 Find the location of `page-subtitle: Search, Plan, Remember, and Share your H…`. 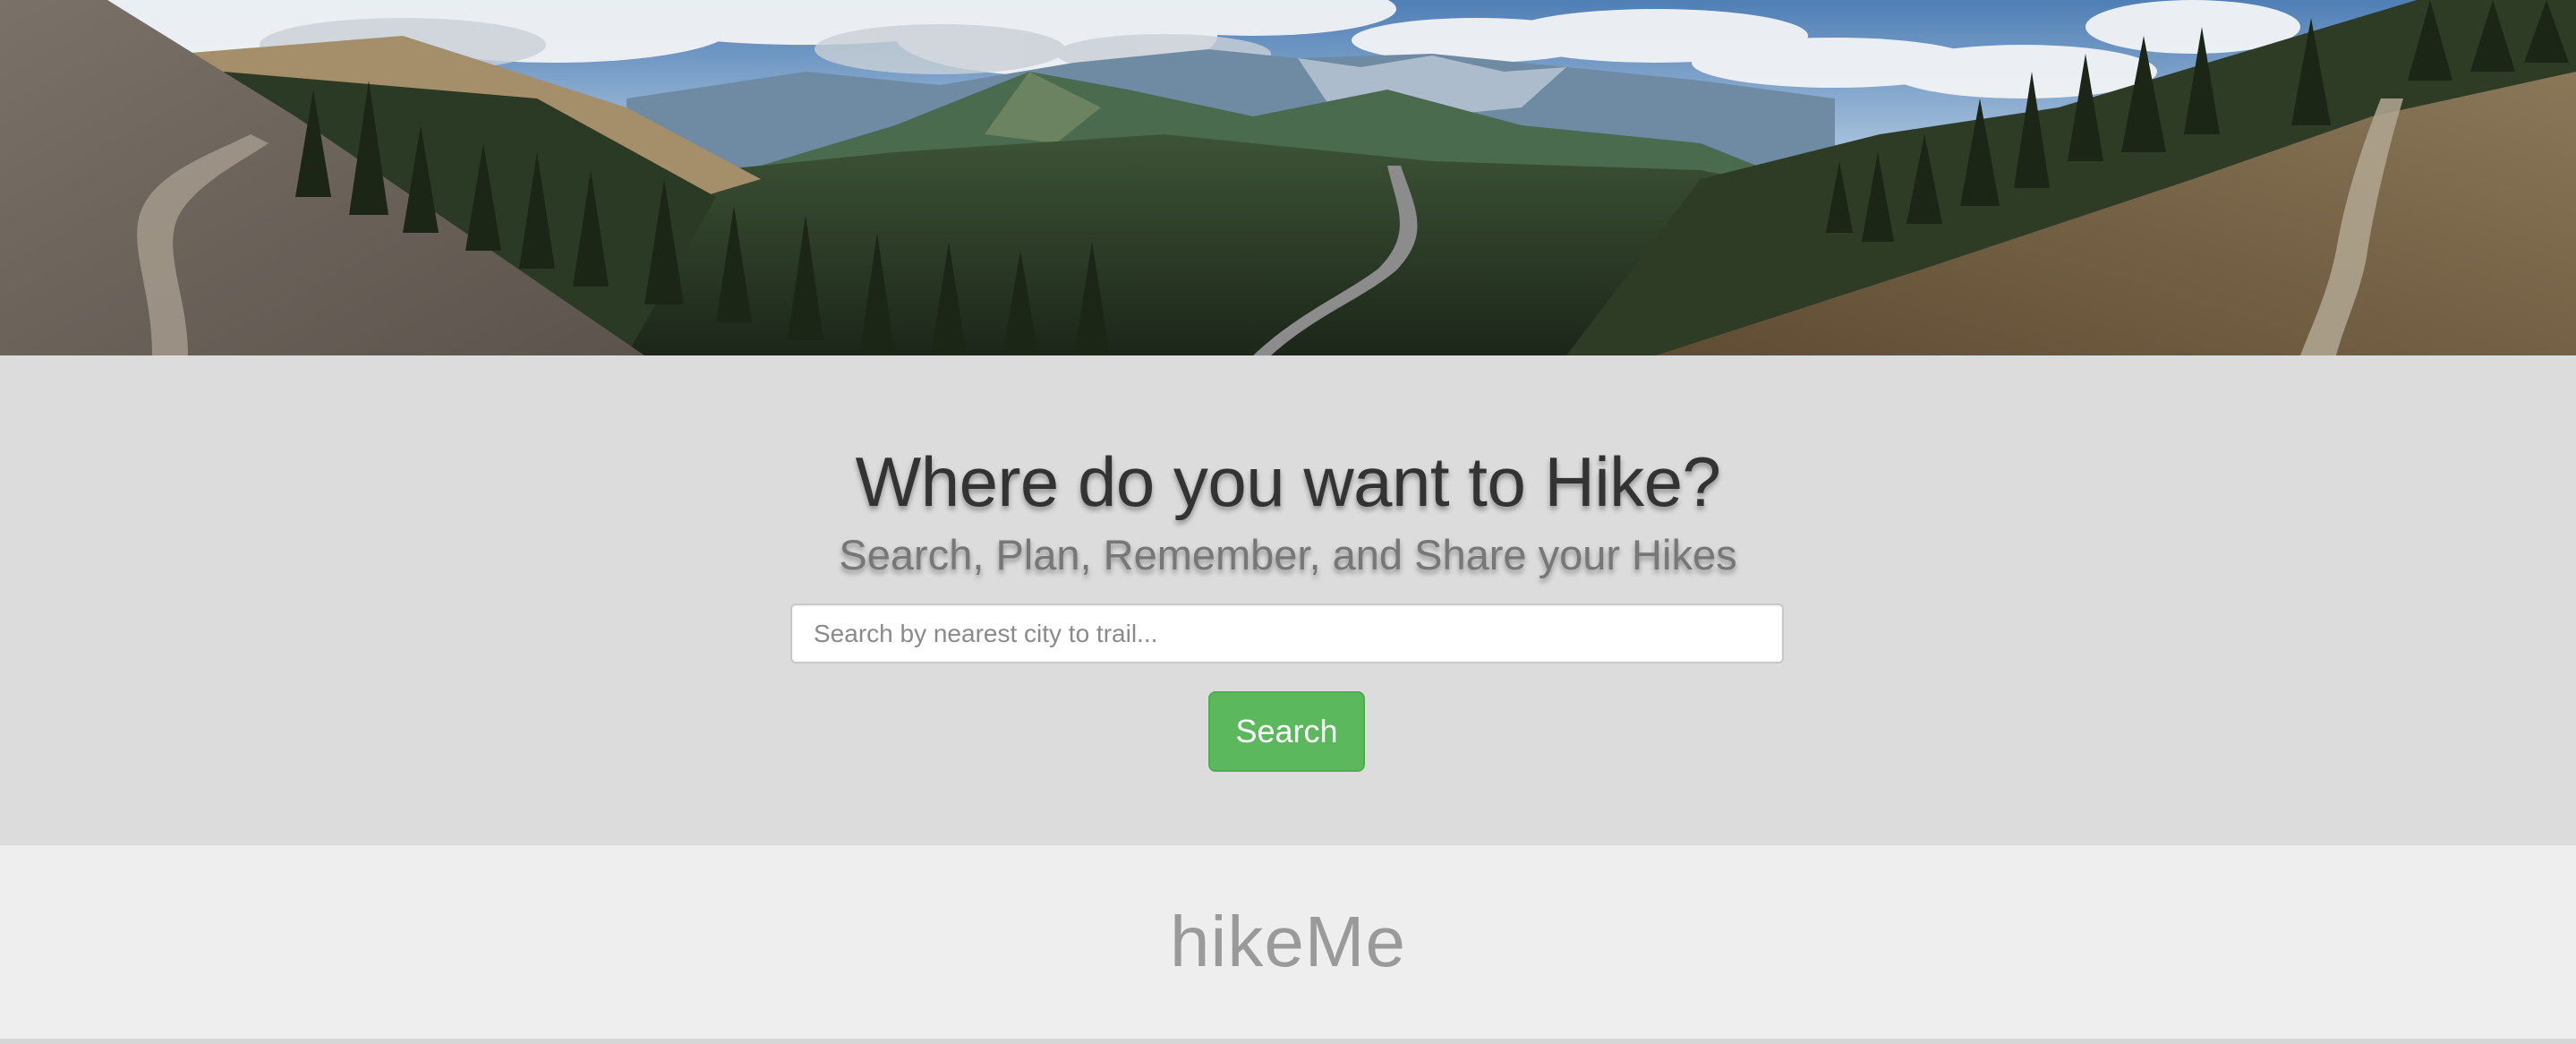

page-subtitle: Search, Plan, Remember, and Share your H… is located at coordinates (1288, 554).